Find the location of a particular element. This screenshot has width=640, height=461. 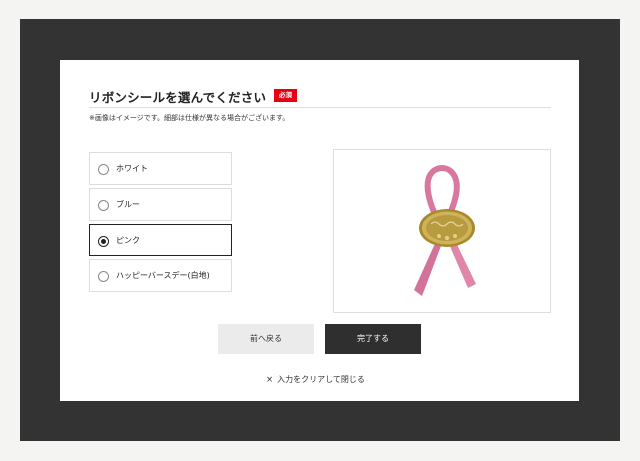

option-white: ホワイト is located at coordinates (160, 168).